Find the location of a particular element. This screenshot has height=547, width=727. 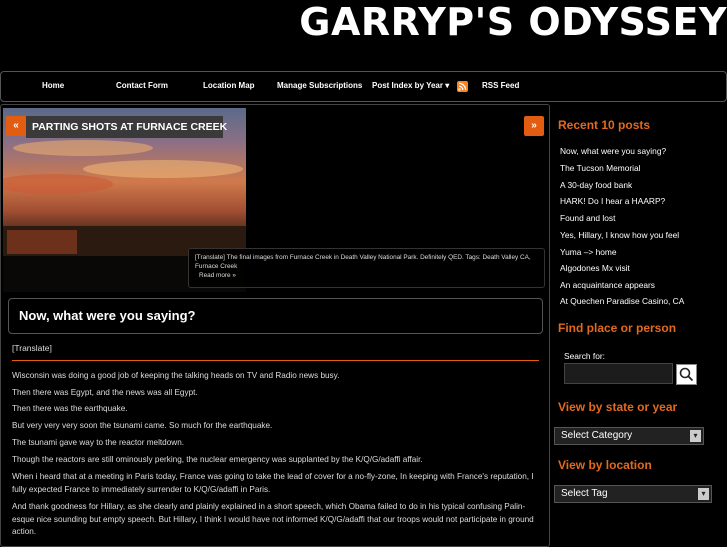

nav-post-index: Post Index by Year ▾ is located at coordinates (410, 86).